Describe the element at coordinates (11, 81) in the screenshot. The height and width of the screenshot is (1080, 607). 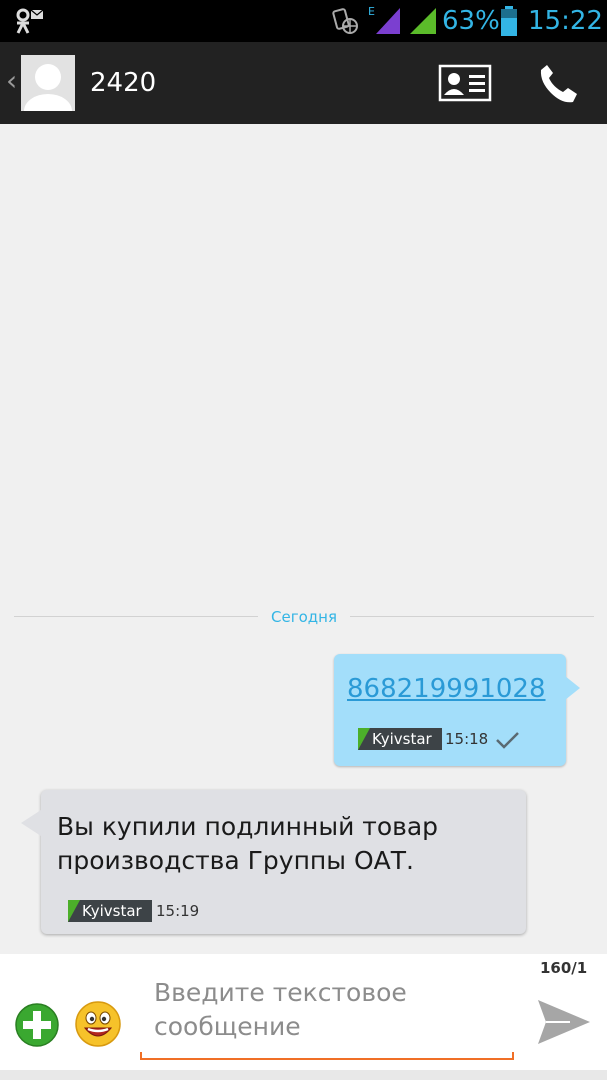
I see `back-chevron-icon: ‹` at that location.